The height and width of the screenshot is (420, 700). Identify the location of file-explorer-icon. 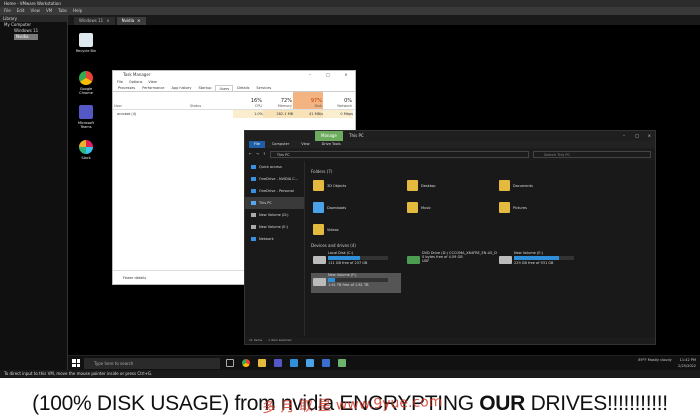
(262, 363).